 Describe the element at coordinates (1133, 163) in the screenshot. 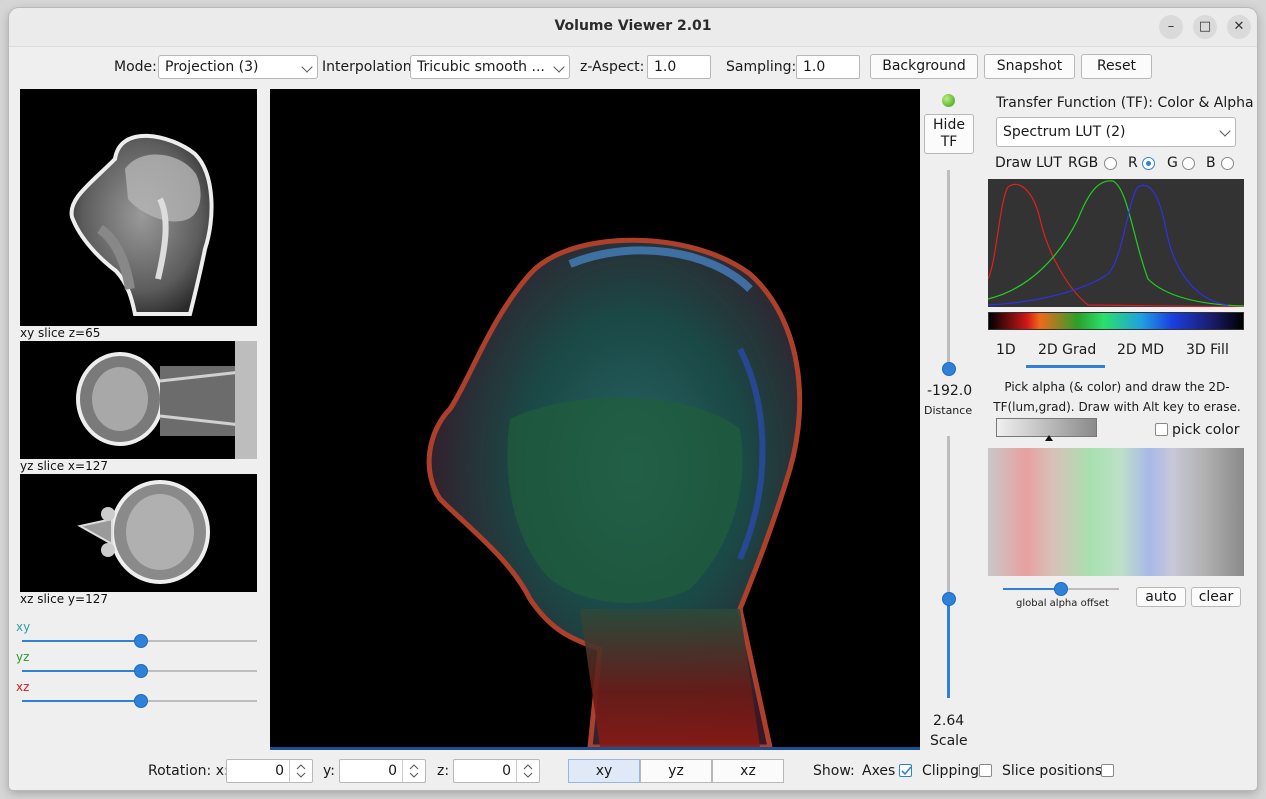

I see `r-label: R` at that location.